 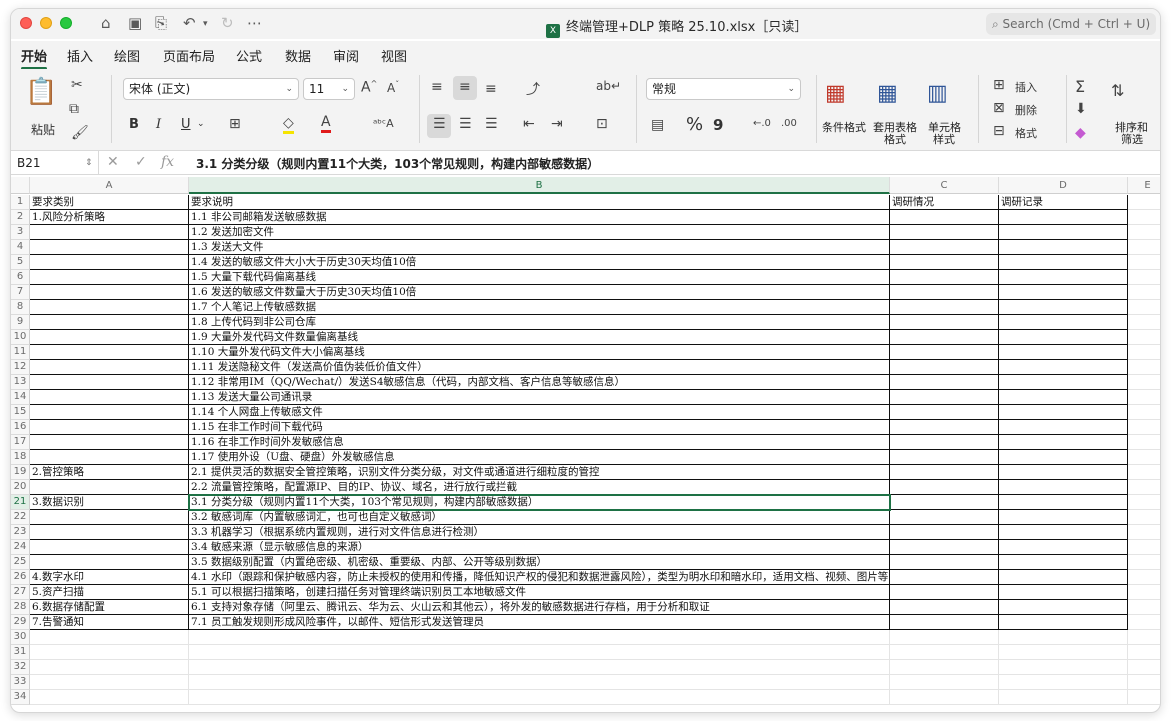 What do you see at coordinates (539, 682) in the screenshot?
I see `cell-b33` at bounding box center [539, 682].